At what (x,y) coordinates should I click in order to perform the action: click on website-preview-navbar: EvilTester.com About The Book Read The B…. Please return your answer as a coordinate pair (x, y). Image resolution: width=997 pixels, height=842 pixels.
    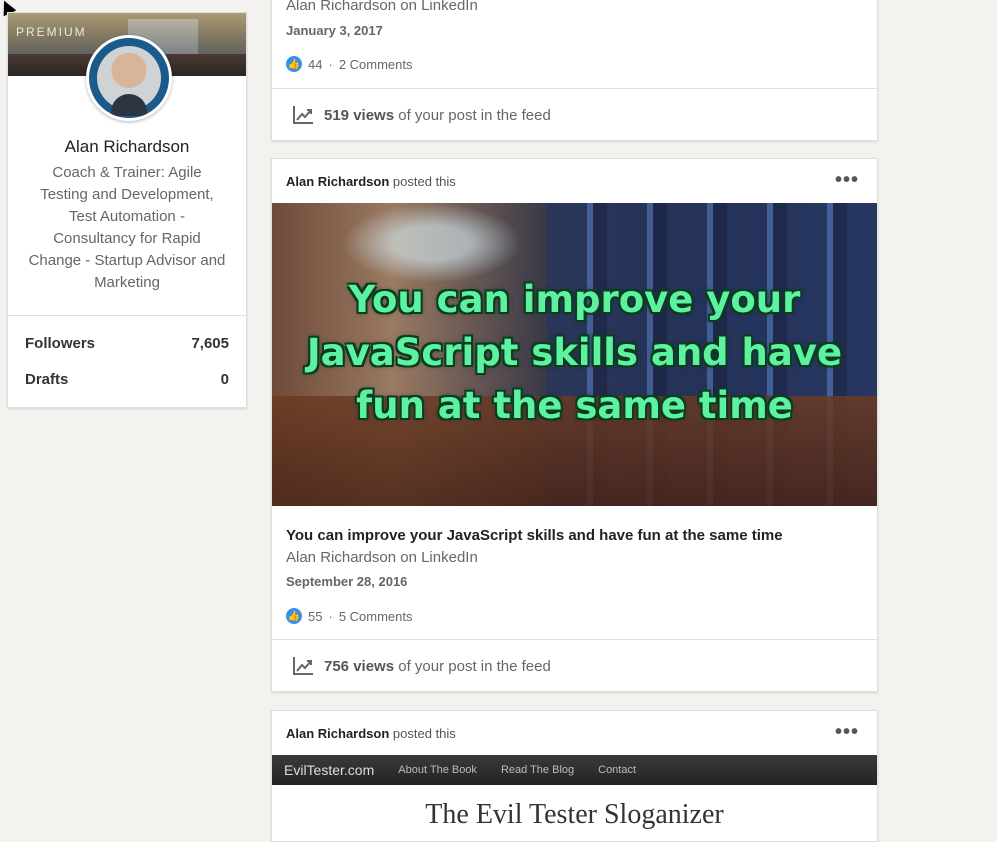
    Looking at the image, I should click on (574, 770).